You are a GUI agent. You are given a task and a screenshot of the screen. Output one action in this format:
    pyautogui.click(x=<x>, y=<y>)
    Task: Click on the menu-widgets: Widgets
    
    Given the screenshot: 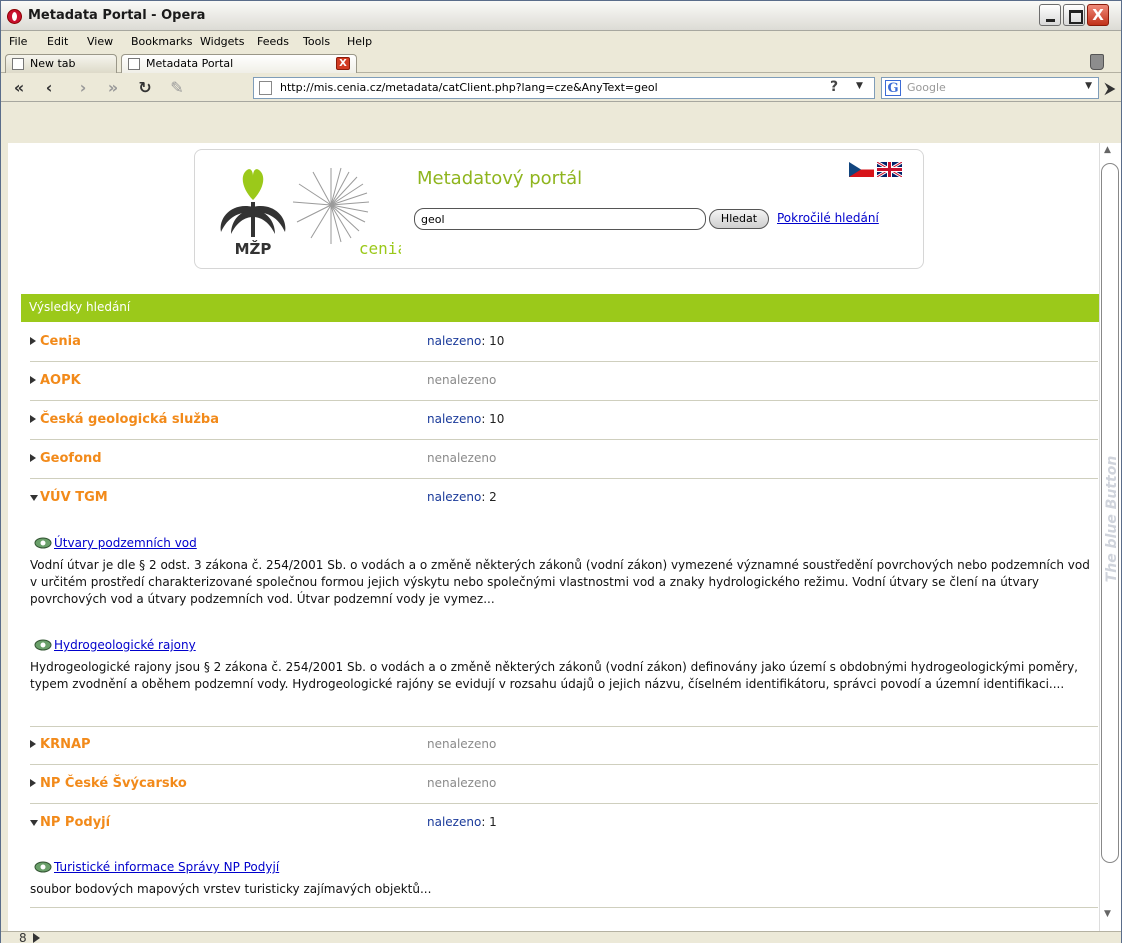 What is the action you would take?
    pyautogui.click(x=222, y=41)
    